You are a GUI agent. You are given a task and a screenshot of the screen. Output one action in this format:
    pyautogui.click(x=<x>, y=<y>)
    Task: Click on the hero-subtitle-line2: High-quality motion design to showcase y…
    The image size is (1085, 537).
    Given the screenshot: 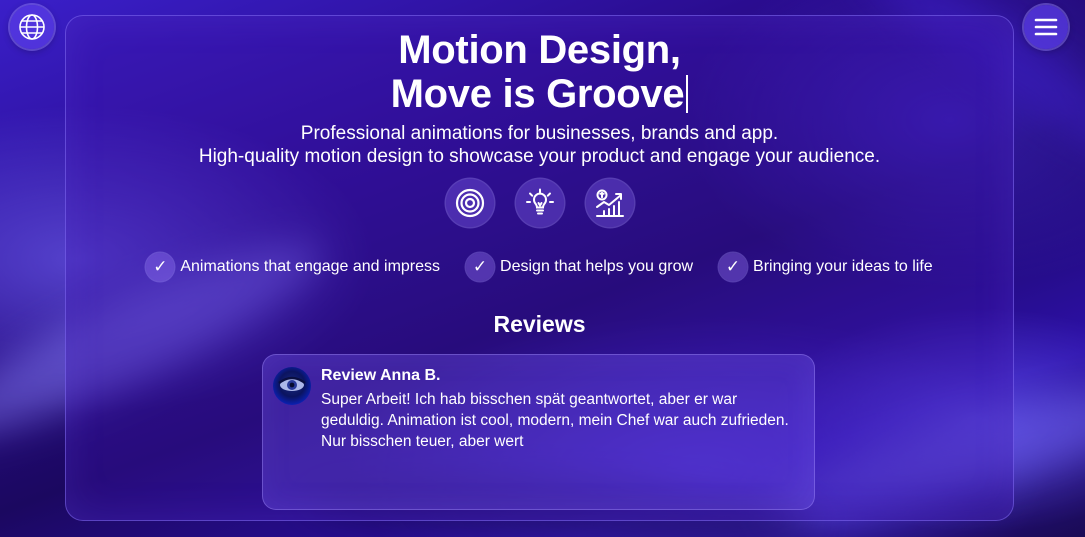 What is the action you would take?
    pyautogui.click(x=539, y=156)
    